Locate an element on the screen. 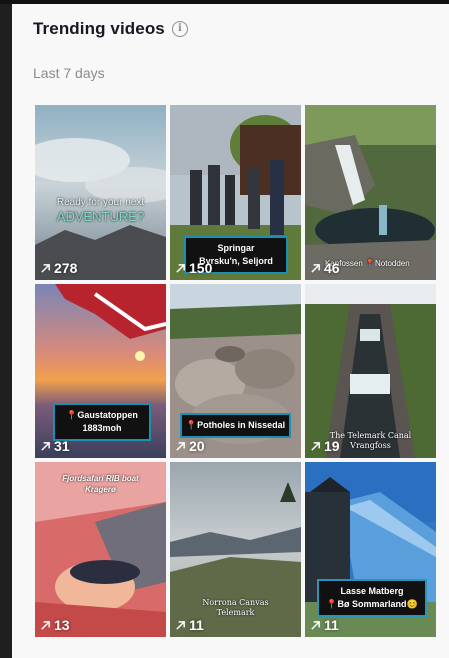 The image size is (449, 658). video-caption: Lasse Matberg 📍Bø Sommarland😊 is located at coordinates (372, 598).